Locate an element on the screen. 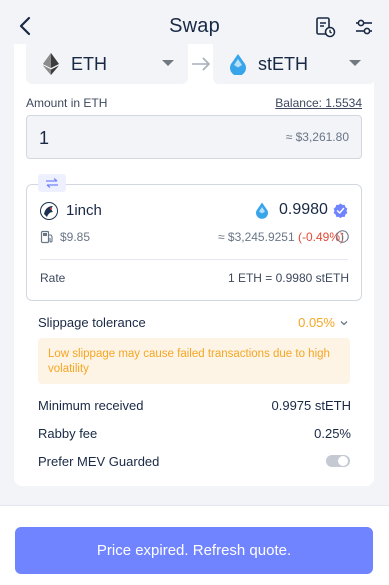 Image resolution: width=389 pixels, height=585 pixels. to-token-select: stETH is located at coordinates (294, 64).